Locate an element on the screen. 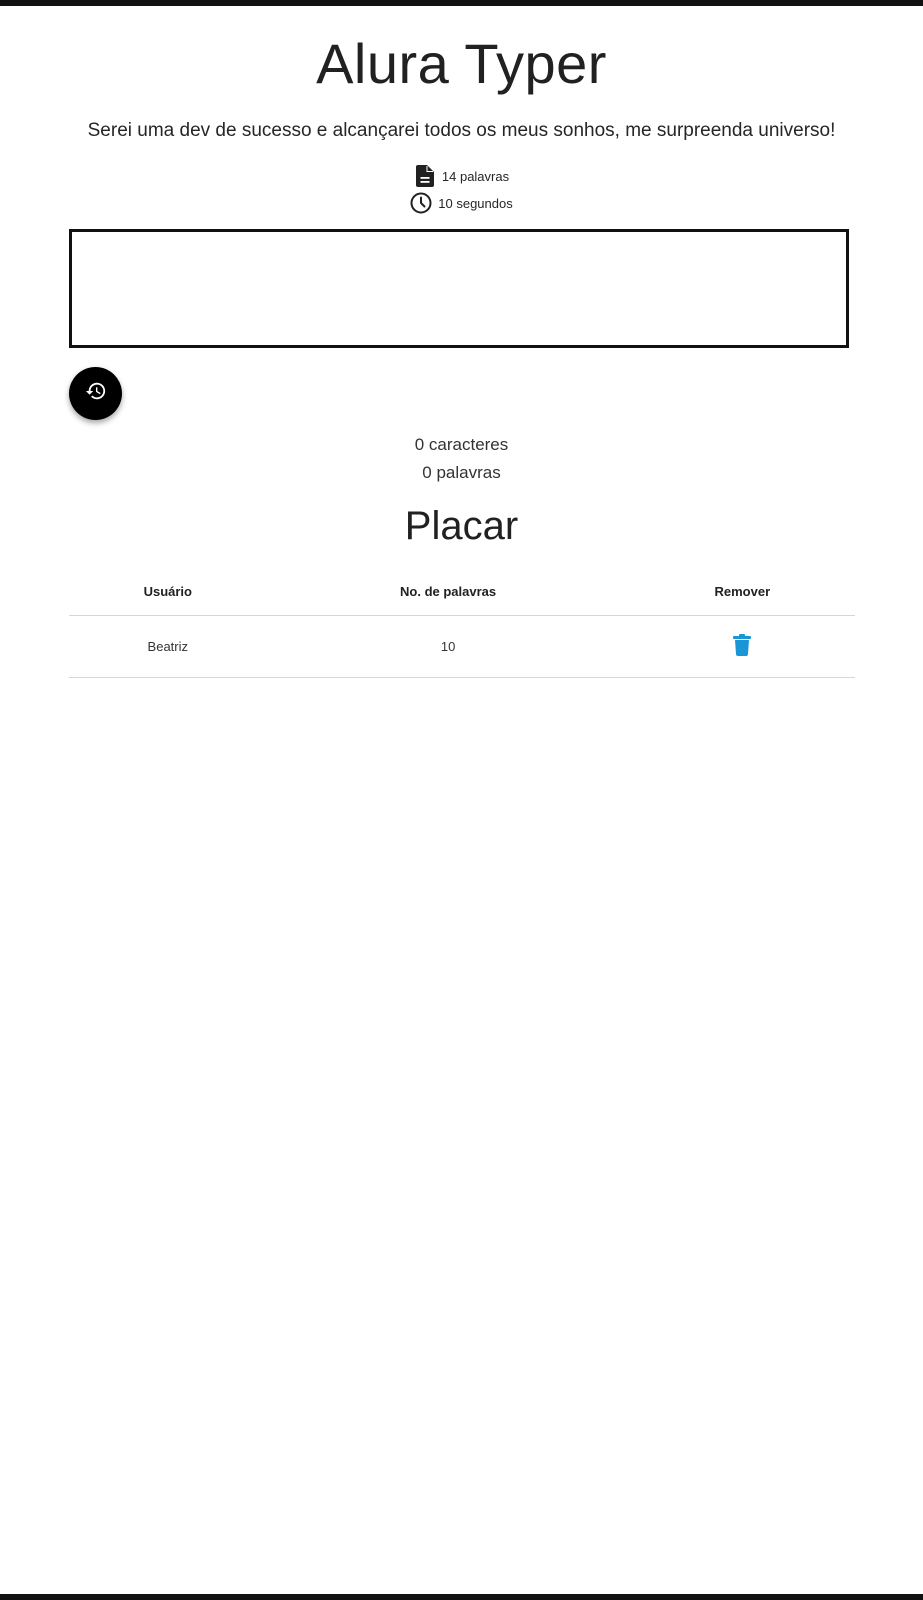 Image resolution: width=923 pixels, height=1600 pixels. time-limit-label: 10 segundos is located at coordinates (475, 203).